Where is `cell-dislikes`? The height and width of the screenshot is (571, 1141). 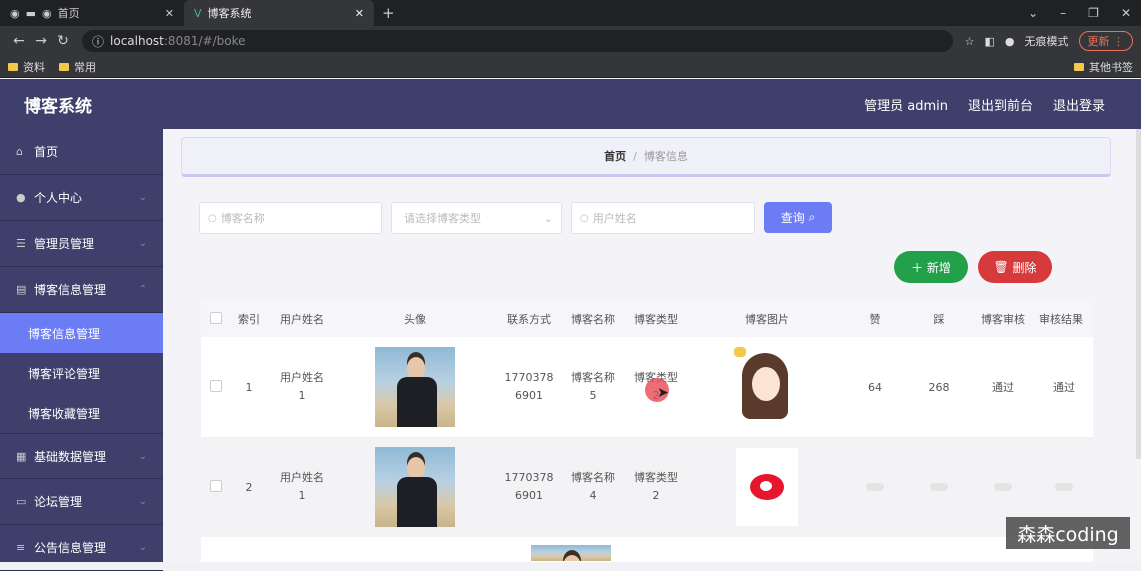
cell-dislikes is located at coordinates (939, 487).